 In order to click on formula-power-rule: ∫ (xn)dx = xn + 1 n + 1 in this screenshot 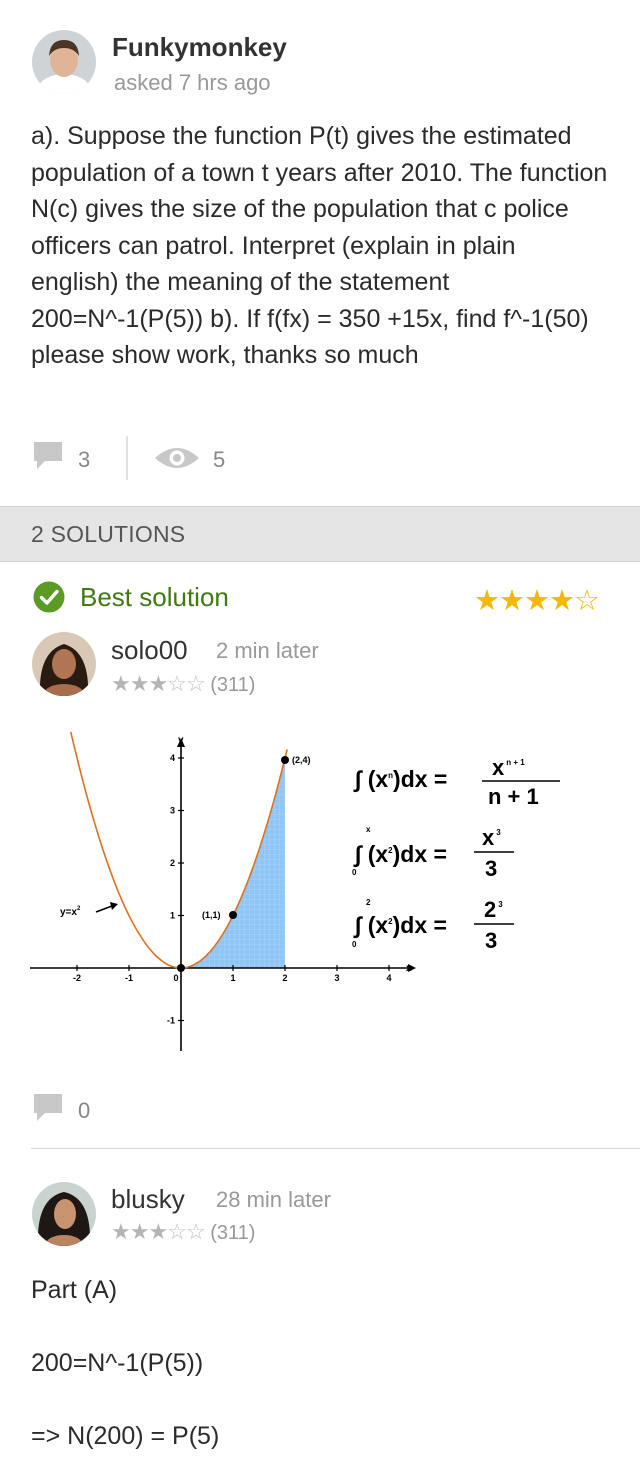, I will do `click(456, 782)`.